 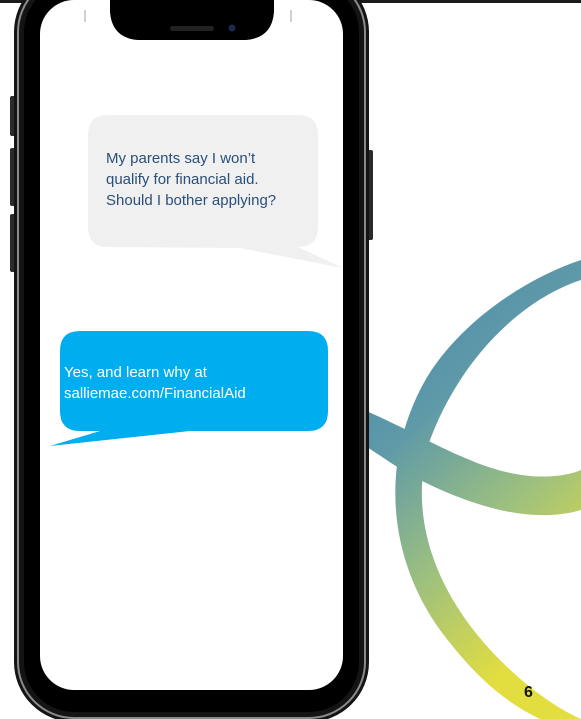 I want to click on phone-notch, so click(x=192, y=20).